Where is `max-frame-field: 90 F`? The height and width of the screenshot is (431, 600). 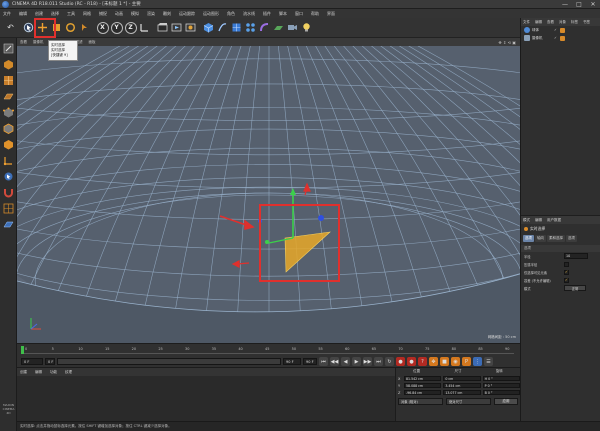 max-frame-field: 90 F is located at coordinates (292, 361).